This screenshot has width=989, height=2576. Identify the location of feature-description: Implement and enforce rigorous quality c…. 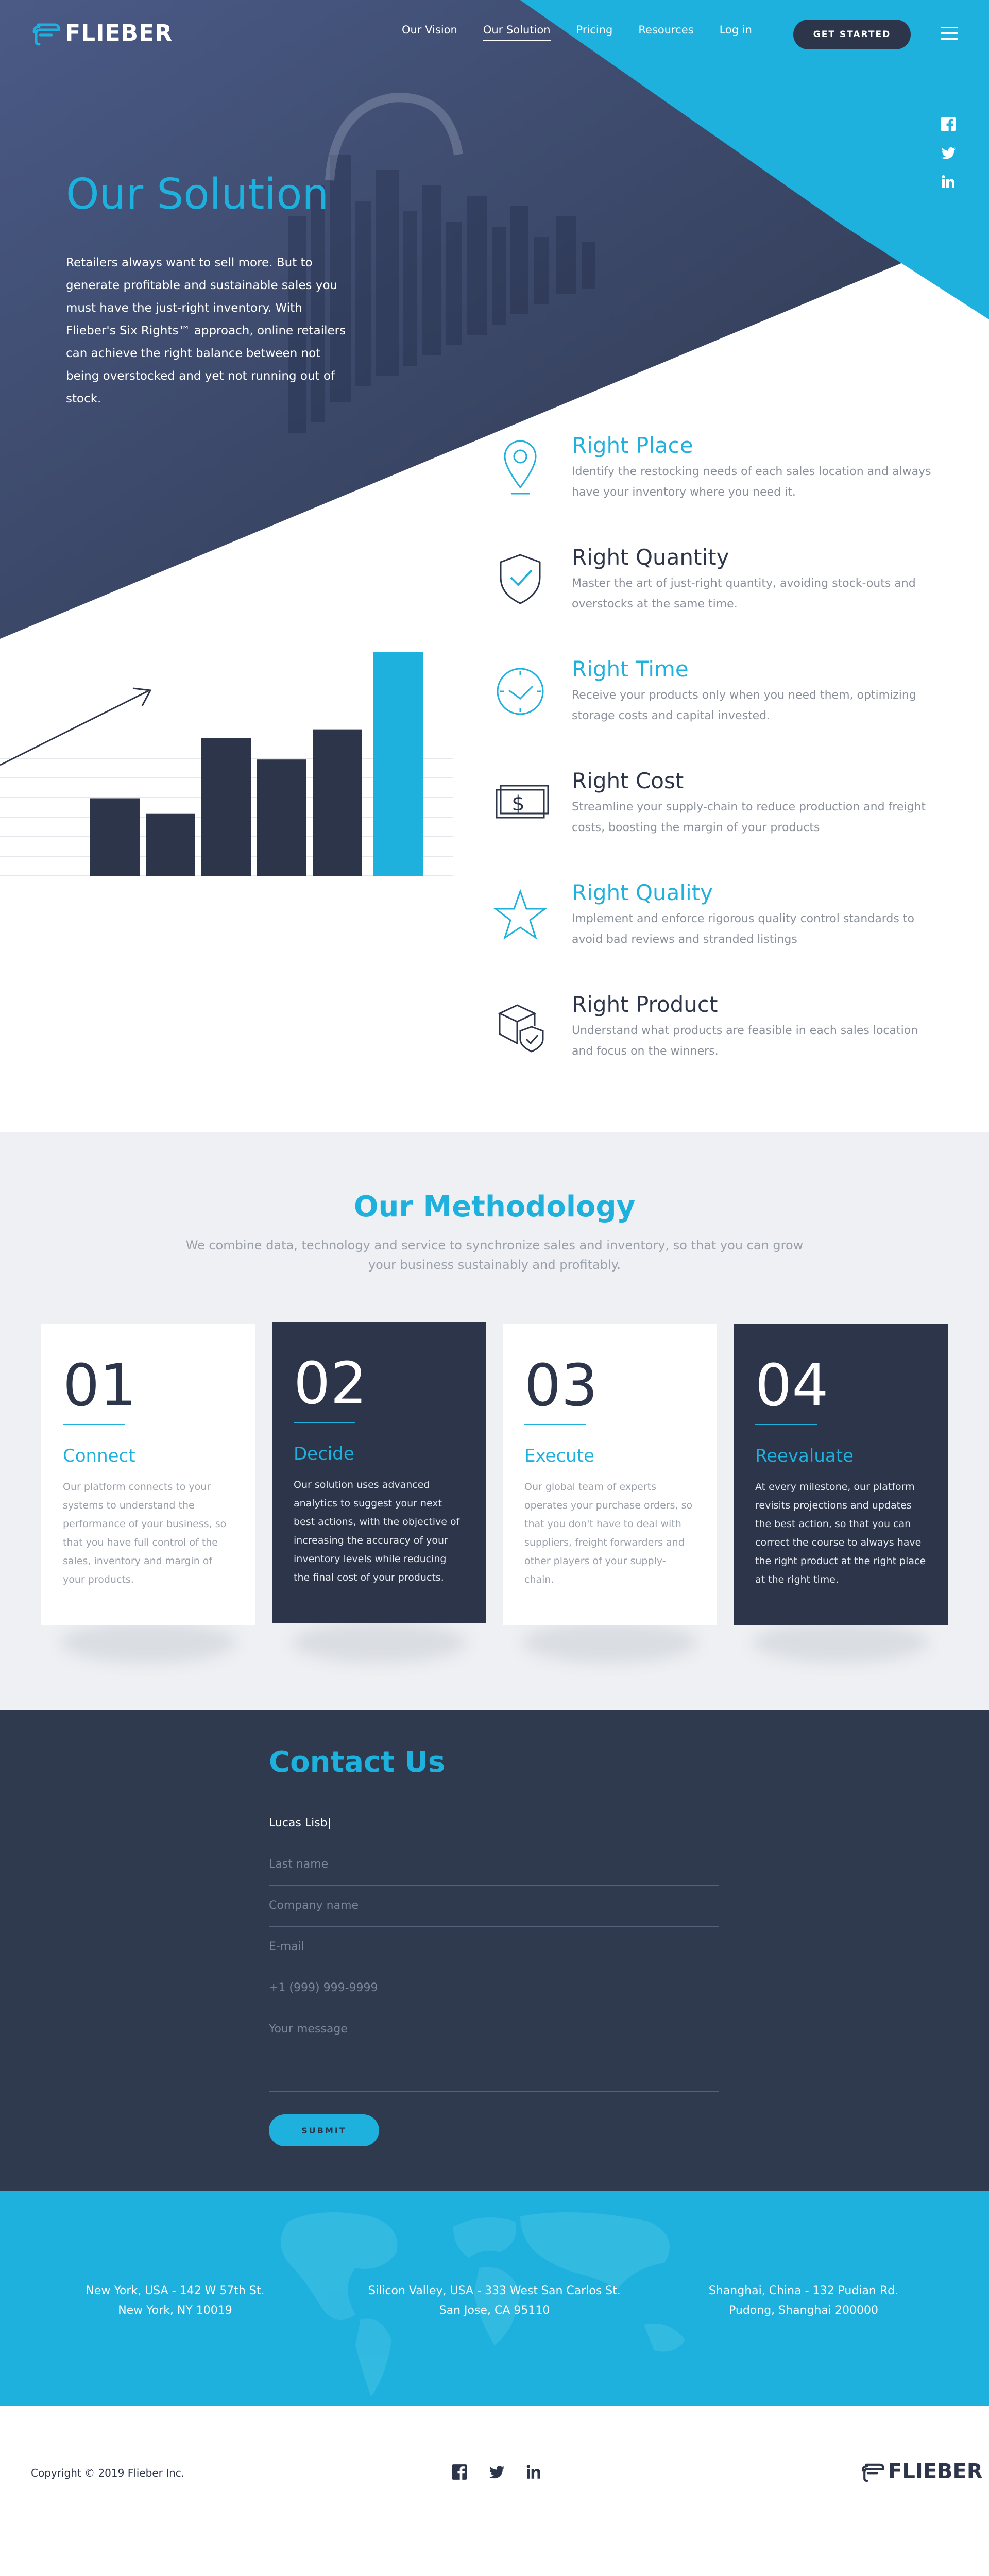
(743, 929).